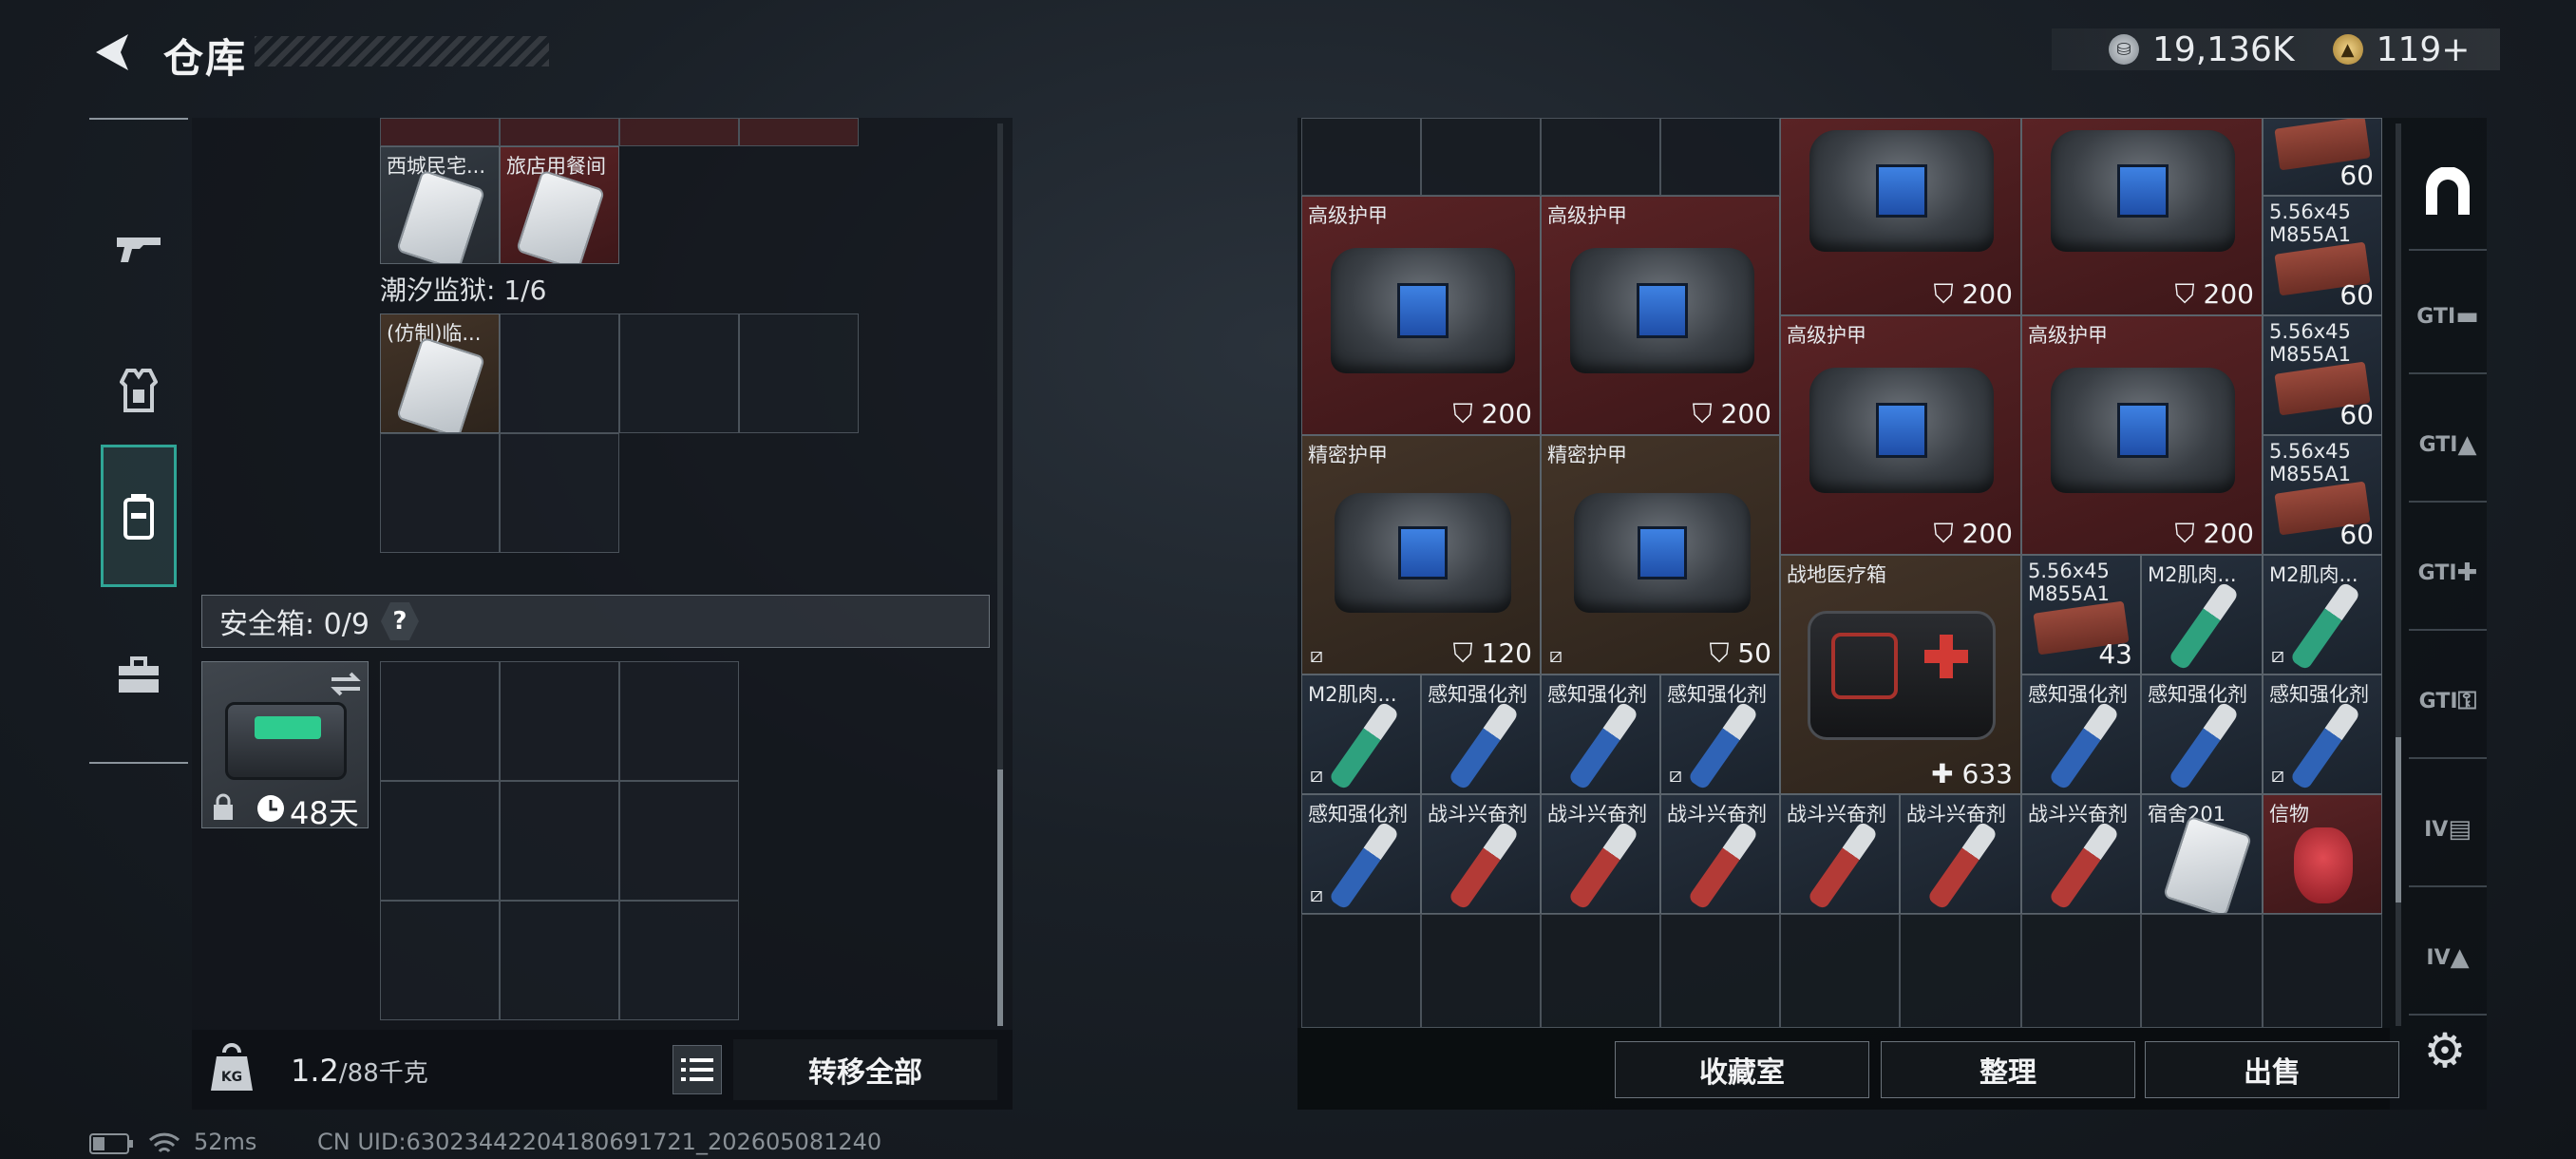 This screenshot has width=2576, height=1159. Describe the element at coordinates (2310, 223) in the screenshot. I see `item-name: 5.56x45 M855A1` at that location.